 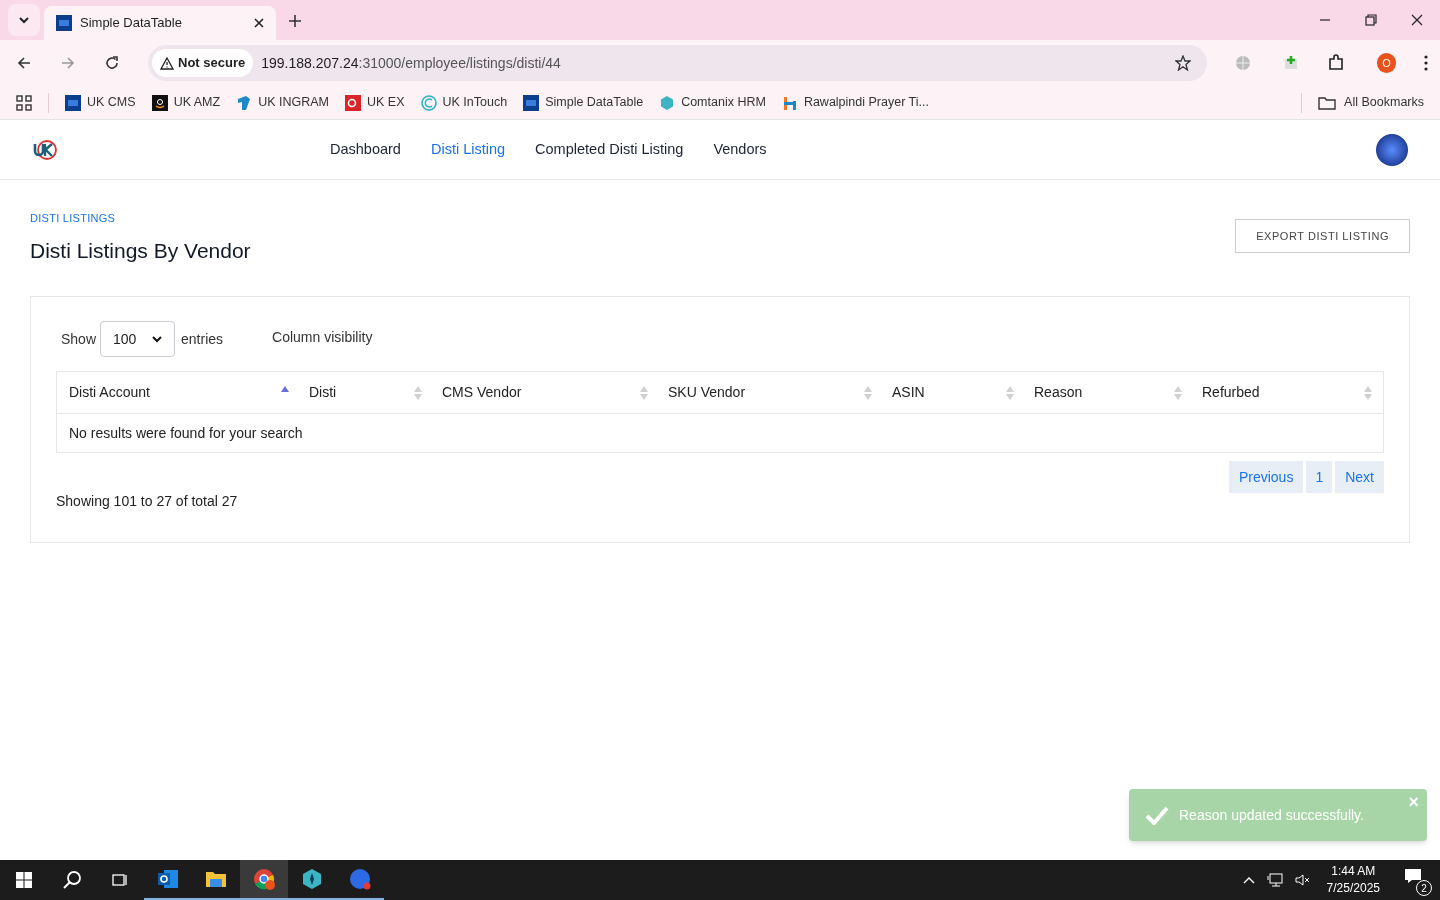 What do you see at coordinates (951, 392) in the screenshot?
I see `column-header: ASIN` at bounding box center [951, 392].